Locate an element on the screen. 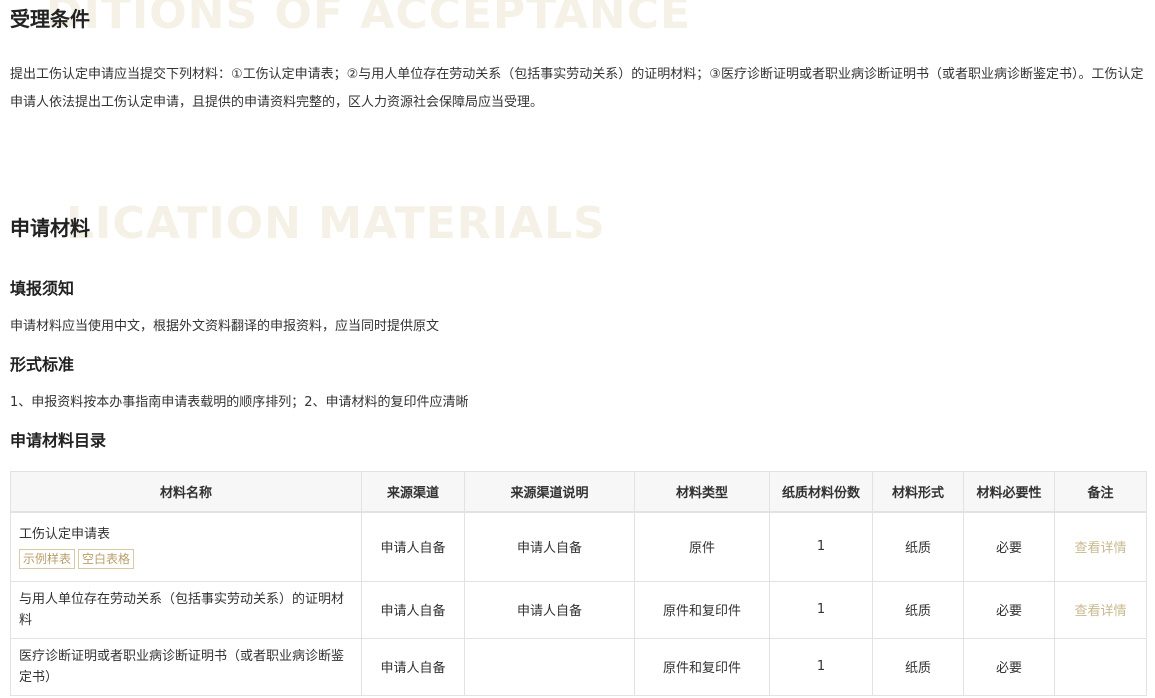 The image size is (1155, 698). header-note: 备注 is located at coordinates (1100, 492).